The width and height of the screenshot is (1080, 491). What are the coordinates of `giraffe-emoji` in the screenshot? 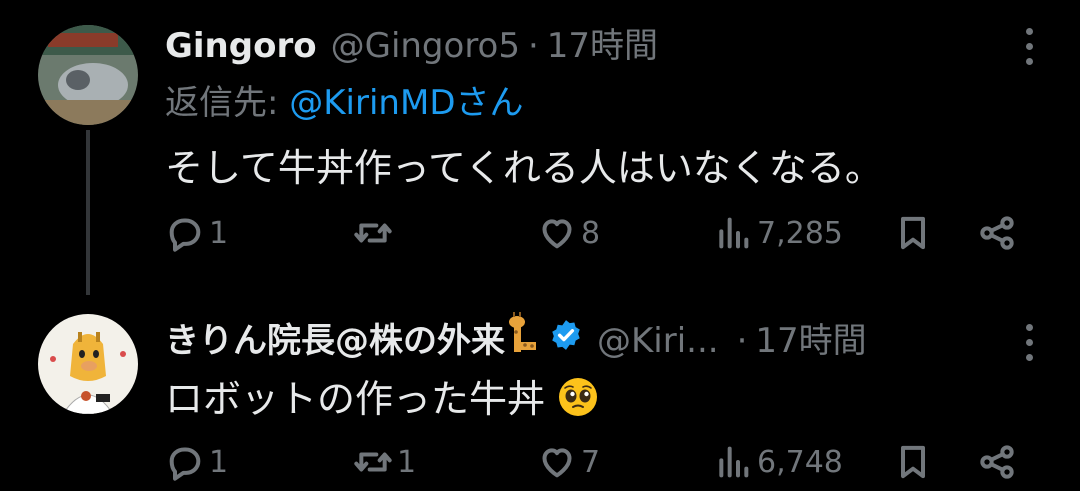 It's located at (522, 336).